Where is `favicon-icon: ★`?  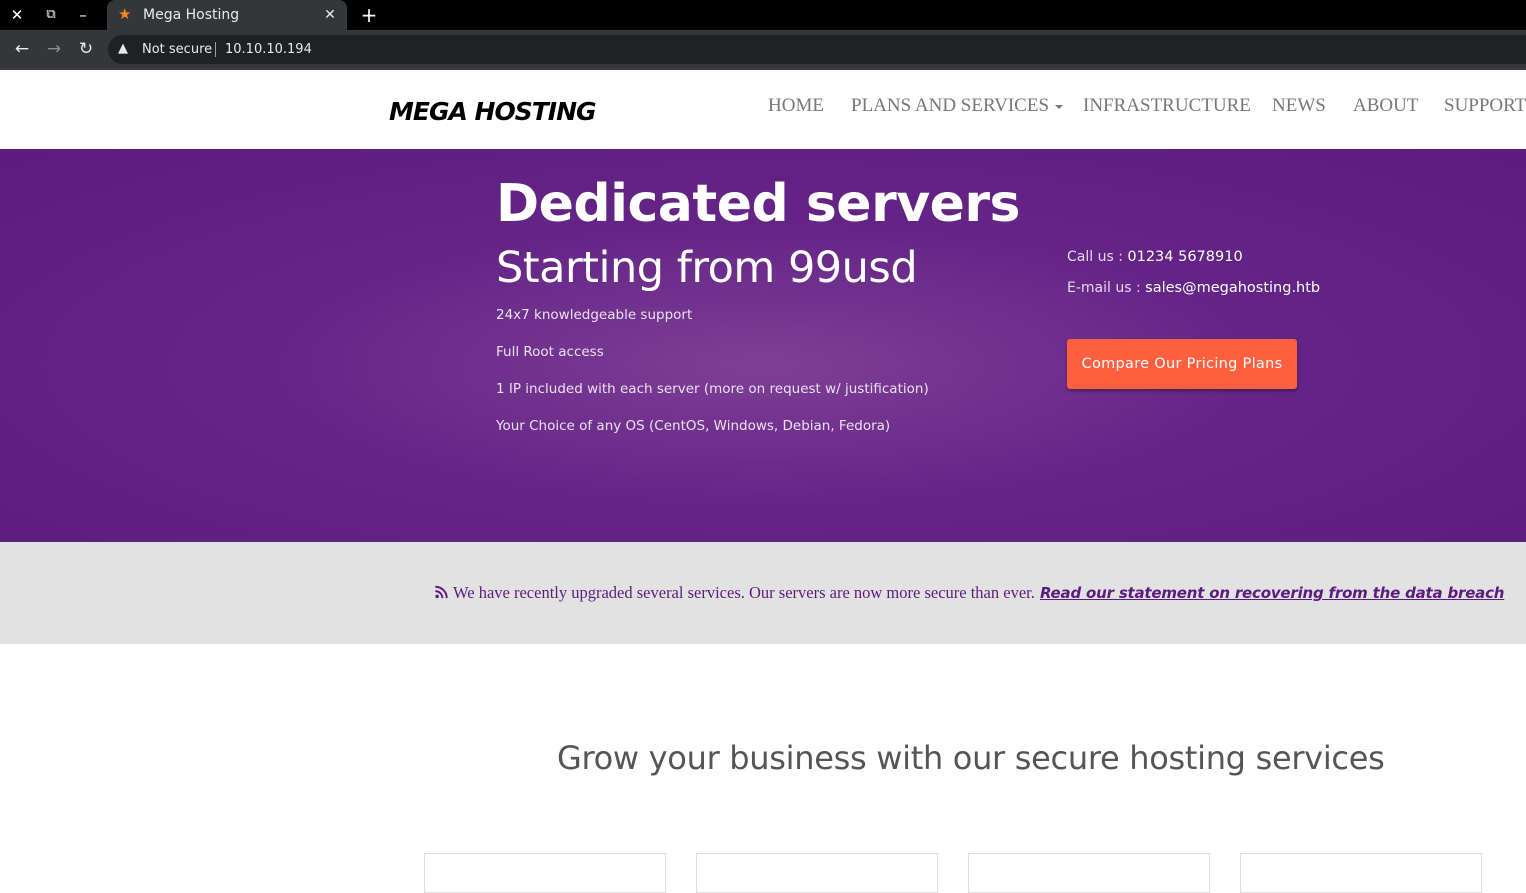 favicon-icon: ★ is located at coordinates (125, 14).